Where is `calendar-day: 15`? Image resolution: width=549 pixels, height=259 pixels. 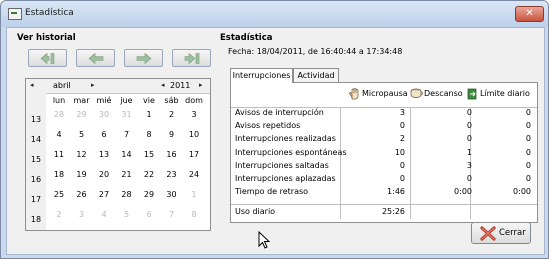
calendar-day: 15 is located at coordinates (149, 155).